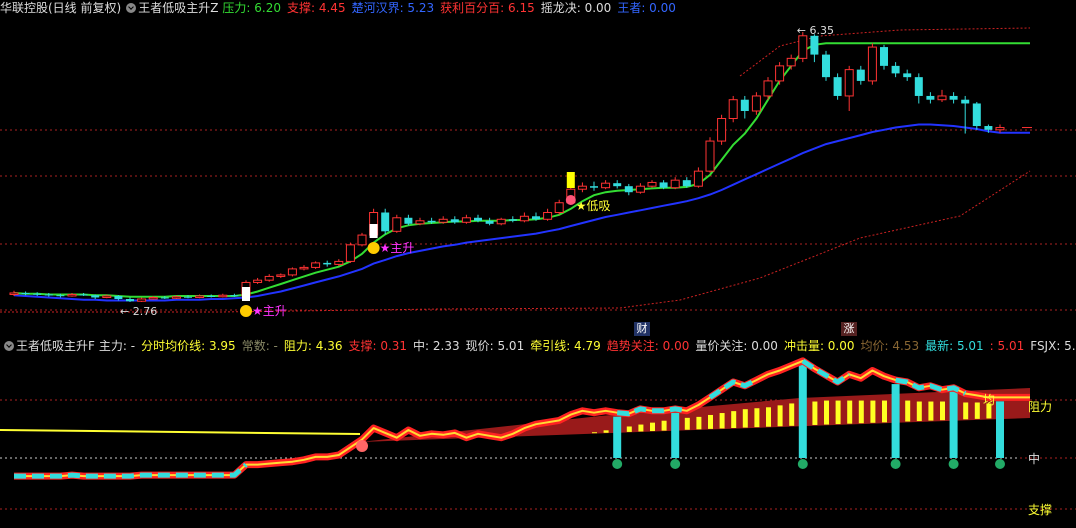  Describe the element at coordinates (131, 8) in the screenshot. I see `indicator-menu-icon` at that location.